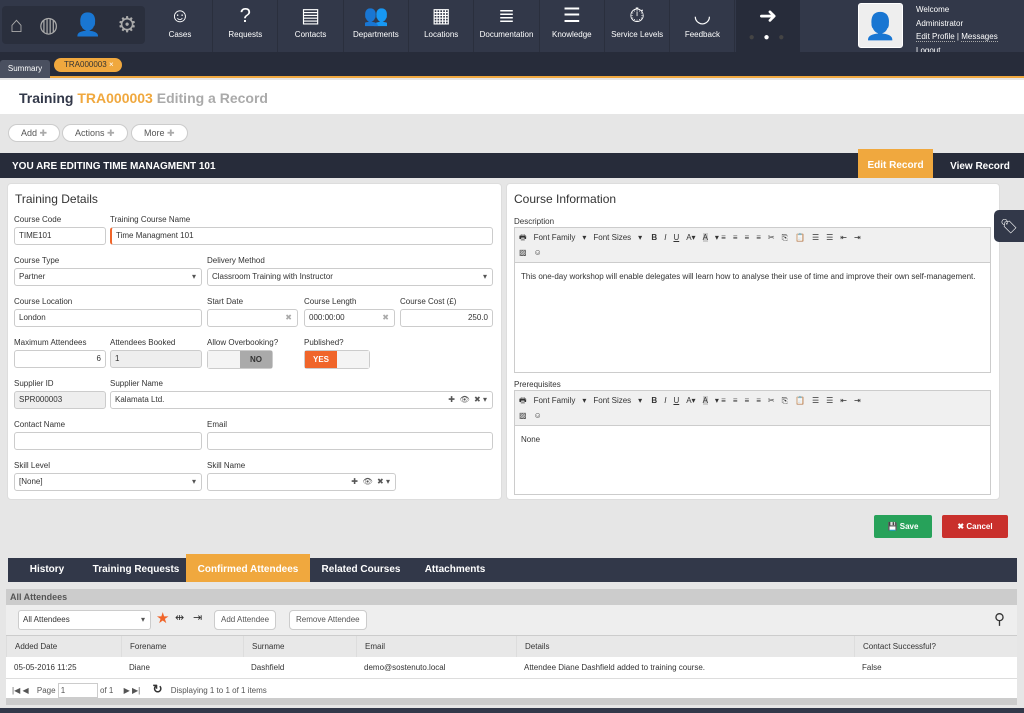  What do you see at coordinates (31, 646) in the screenshot?
I see `column-header: Added Date` at bounding box center [31, 646].